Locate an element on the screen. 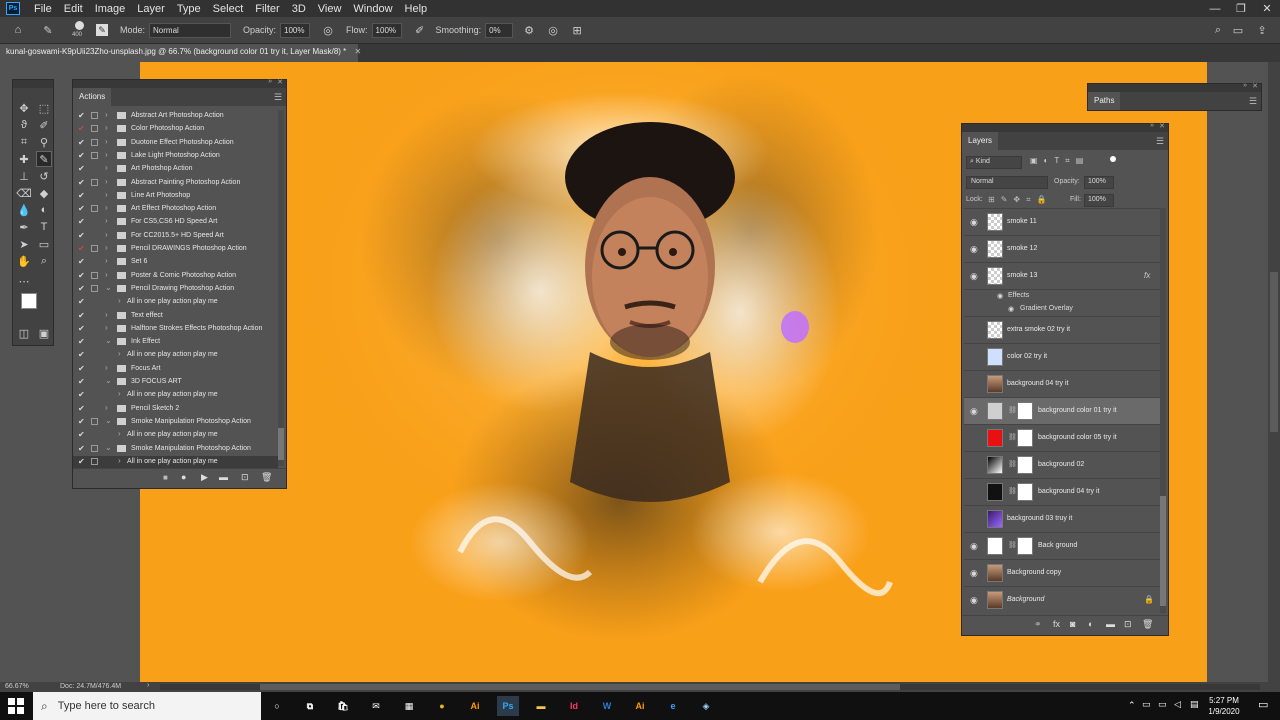 This screenshot has height=720, width=1280. cortana-icon: ○ is located at coordinates (277, 706).